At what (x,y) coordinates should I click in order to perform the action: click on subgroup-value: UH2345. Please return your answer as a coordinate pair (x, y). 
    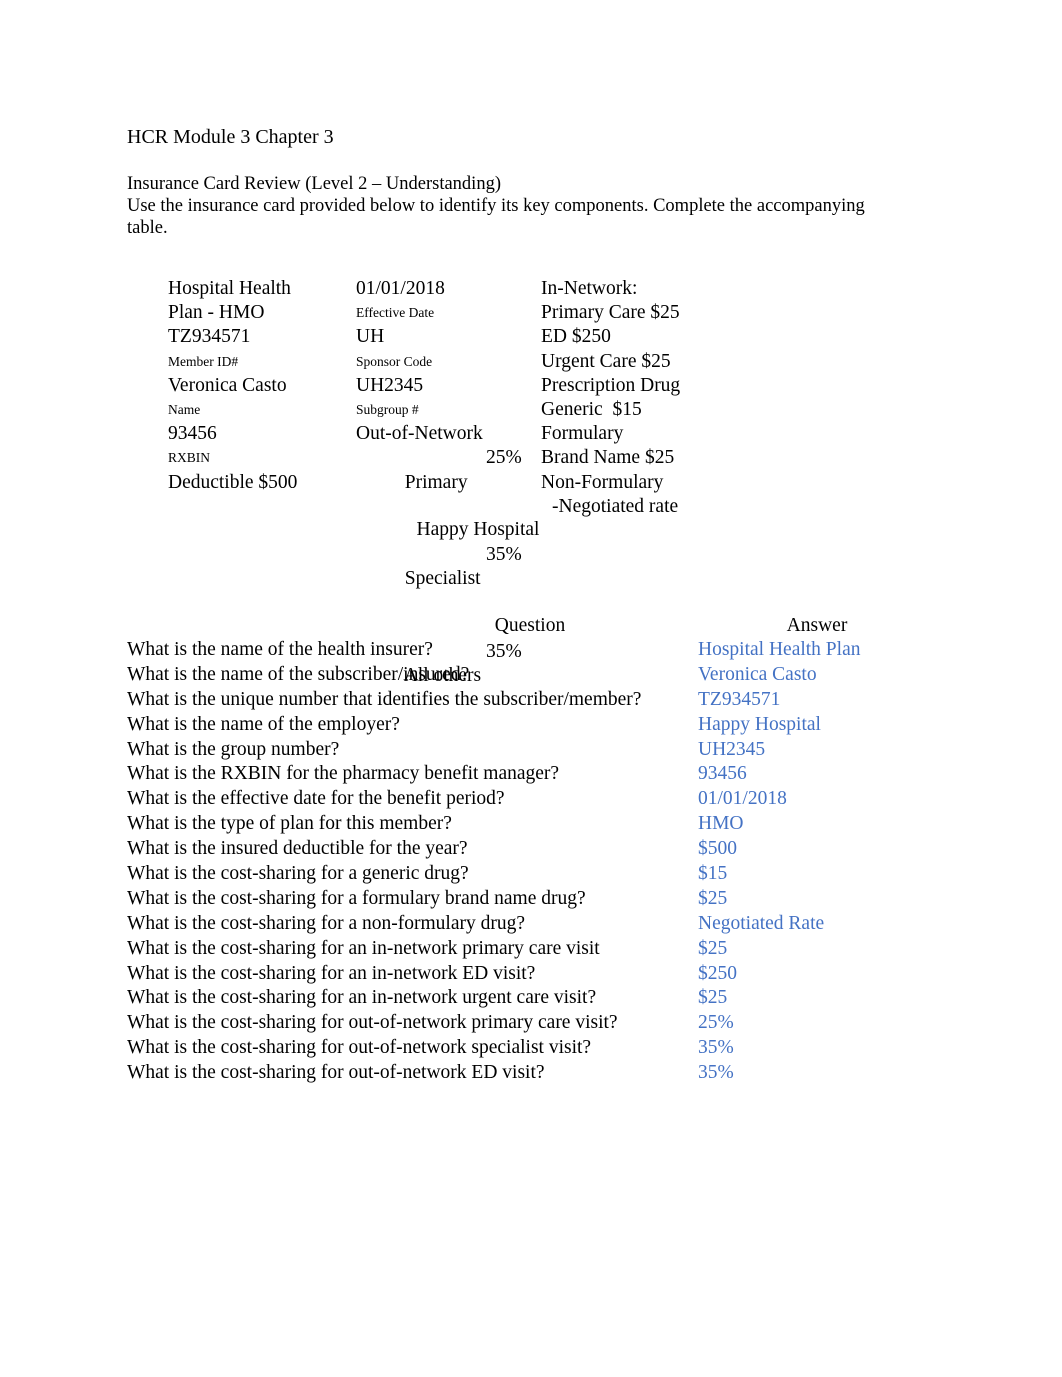
    Looking at the image, I should click on (390, 385).